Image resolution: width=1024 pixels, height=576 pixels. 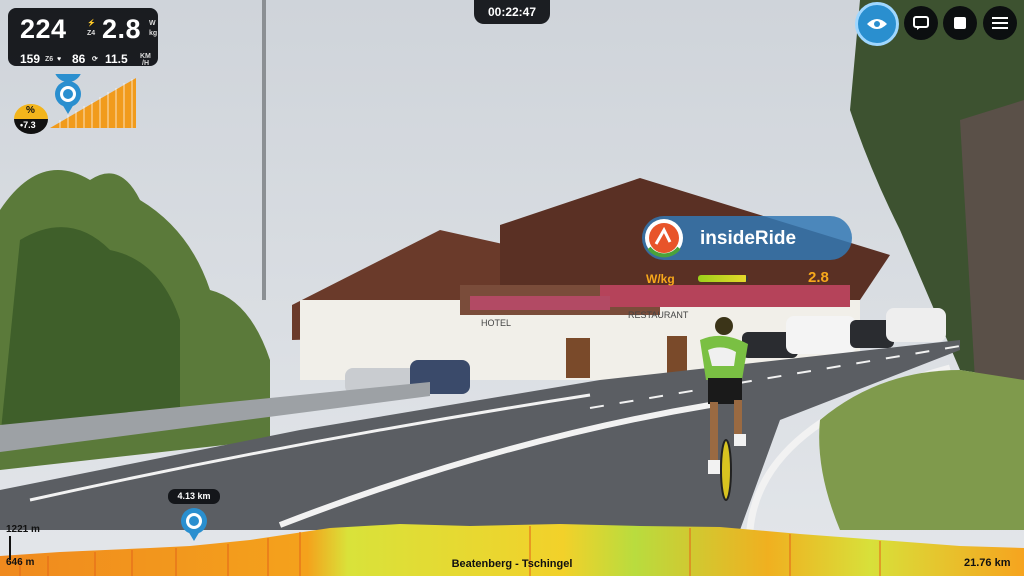 What do you see at coordinates (818, 277) in the screenshot?
I see `rider-wkg-value: 2.8` at bounding box center [818, 277].